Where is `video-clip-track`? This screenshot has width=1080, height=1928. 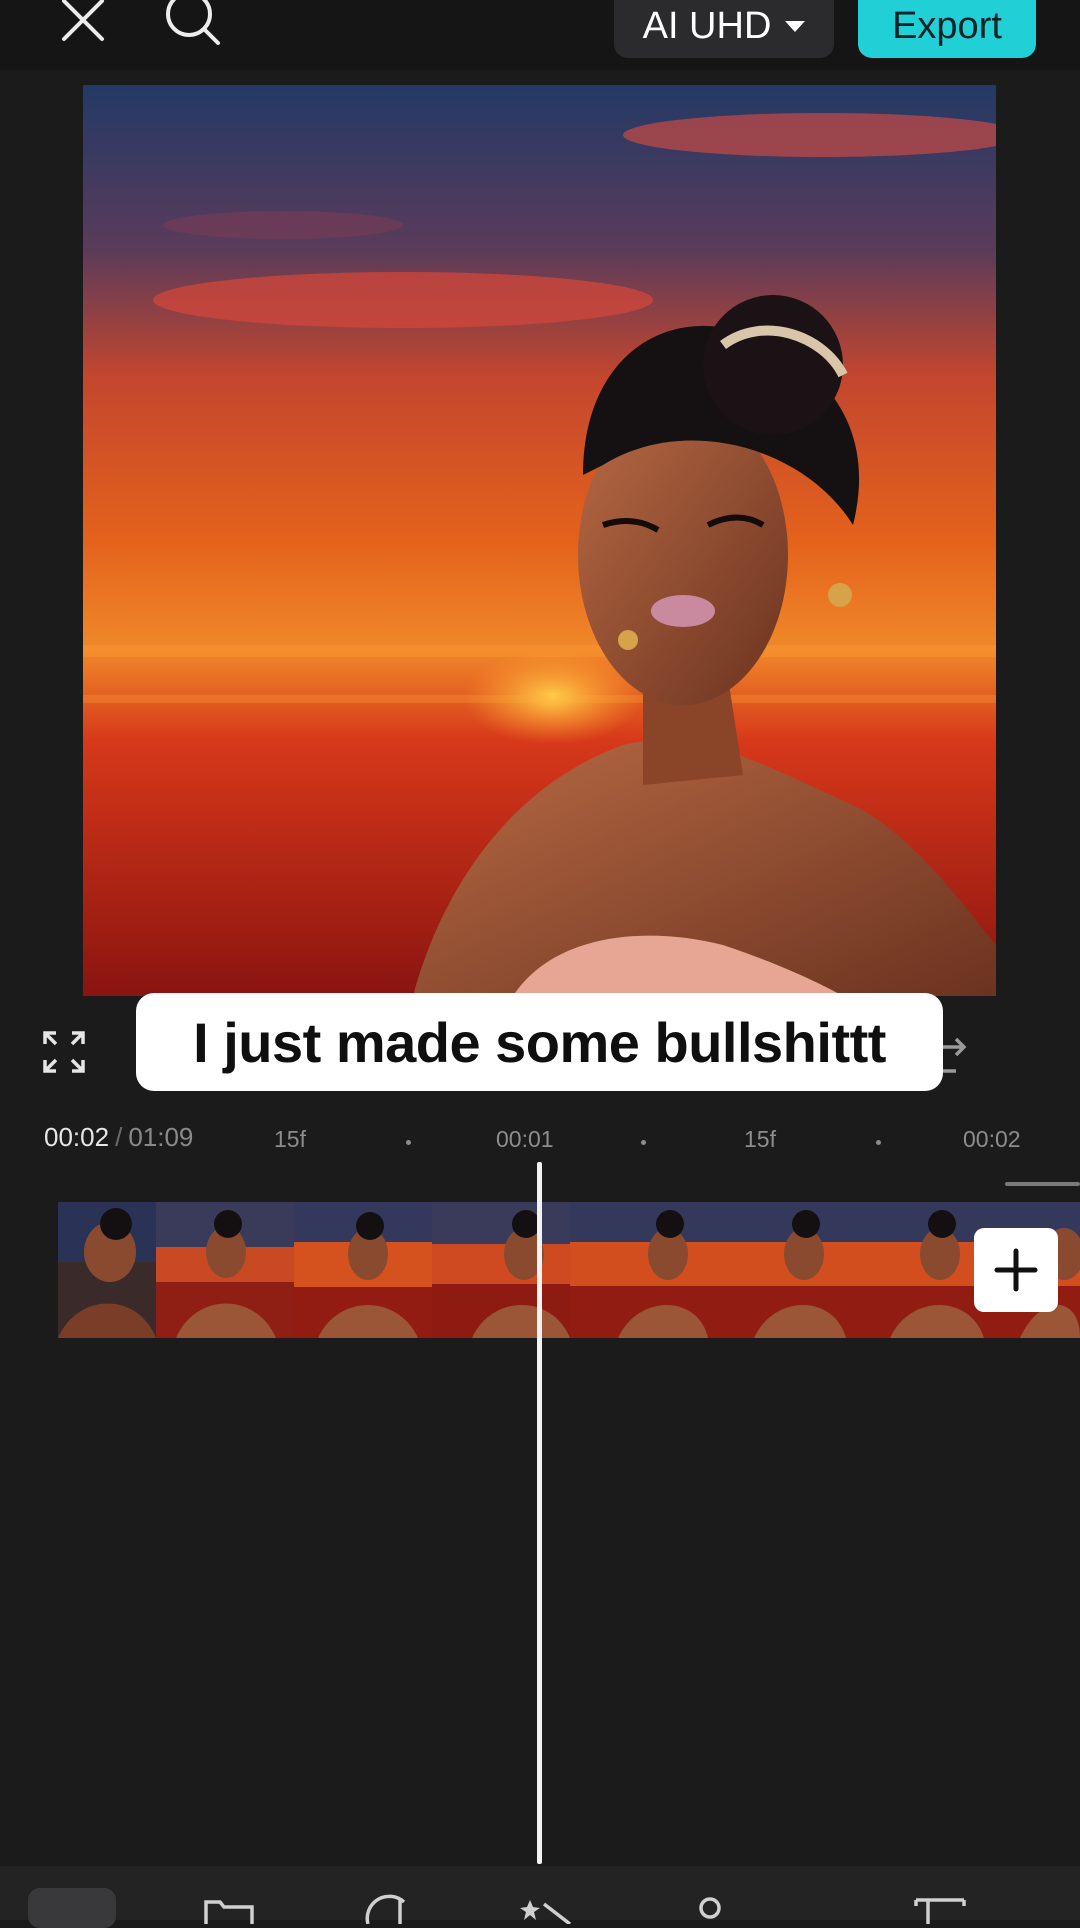 video-clip-track is located at coordinates (569, 1270).